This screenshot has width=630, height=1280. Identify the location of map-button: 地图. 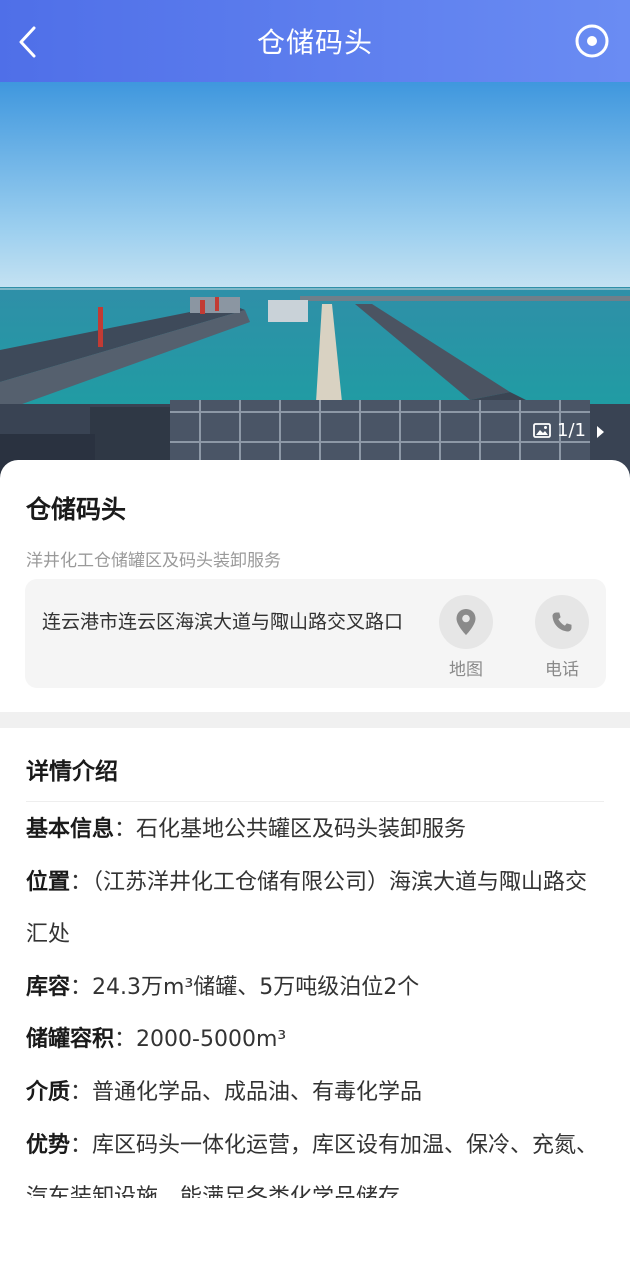
(466, 637).